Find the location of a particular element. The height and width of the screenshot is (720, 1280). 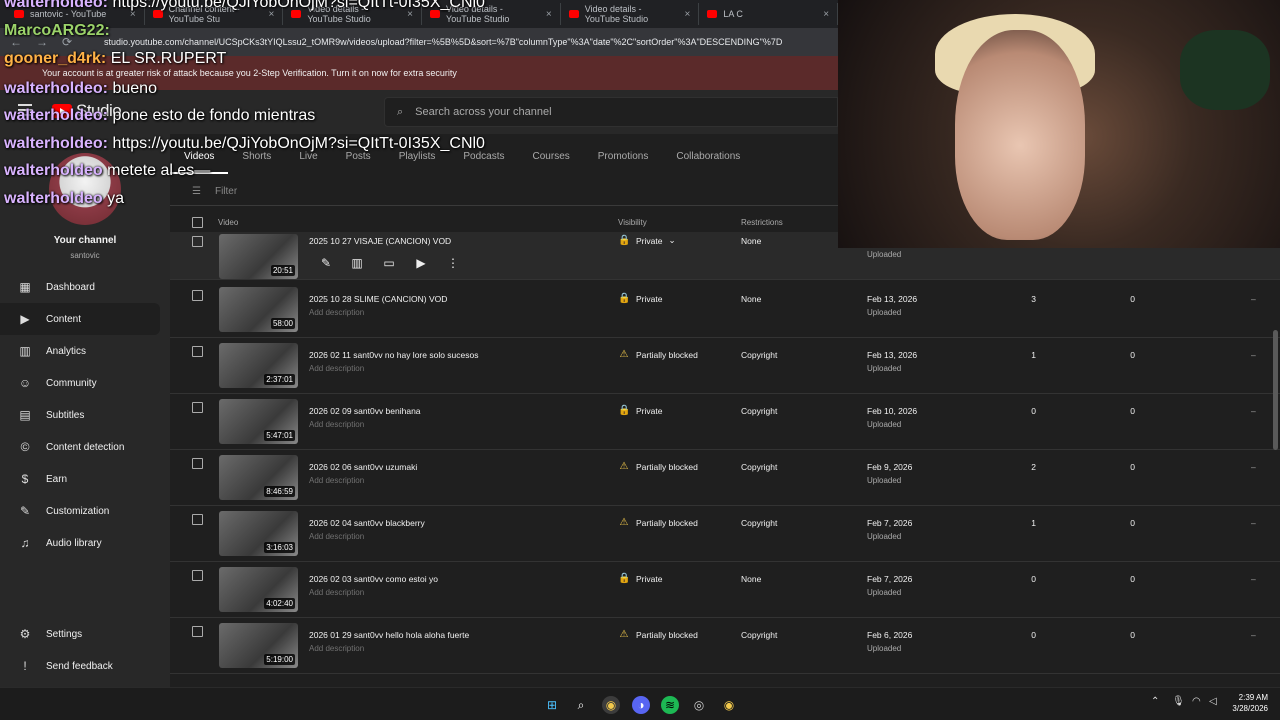

video-thumbnail: 8:46:59 is located at coordinates (258, 477).